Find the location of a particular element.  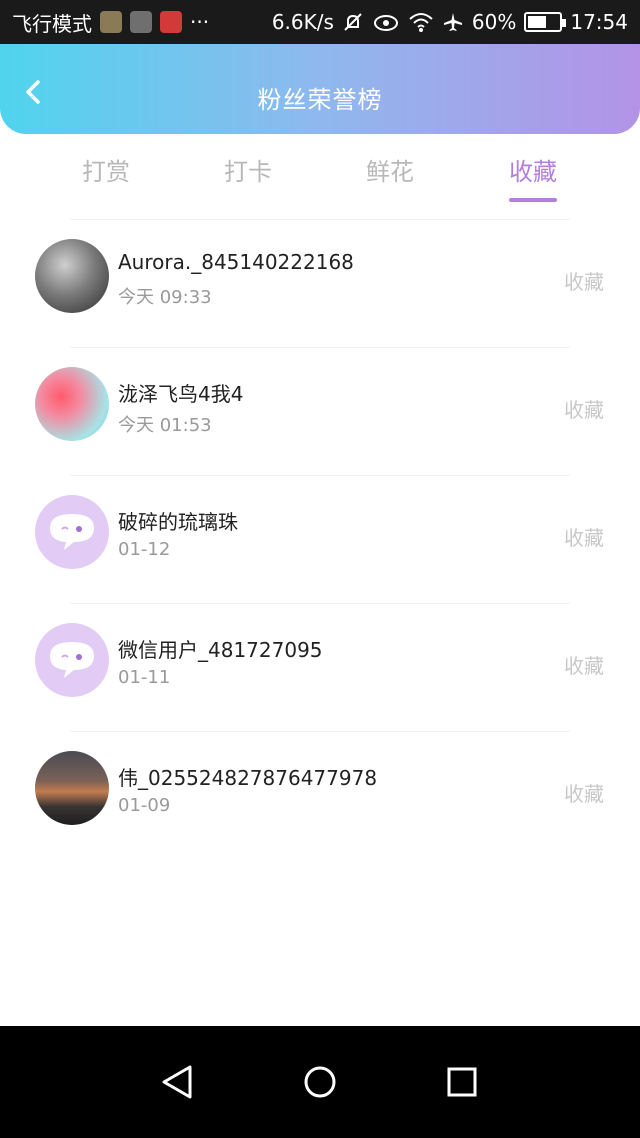

timestamp: 01-11 is located at coordinates (144, 677).